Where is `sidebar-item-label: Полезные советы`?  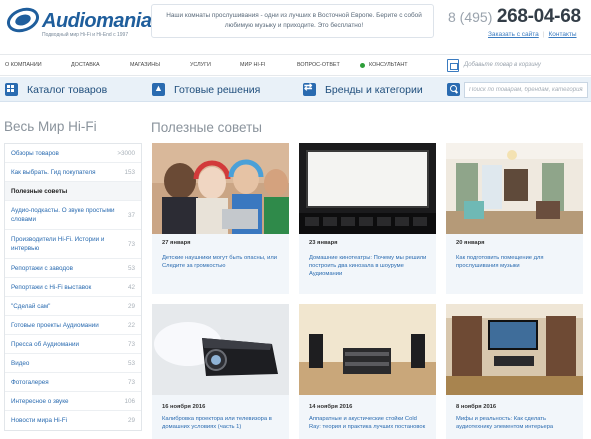
sidebar-item-label: Полезные советы is located at coordinates (39, 191).